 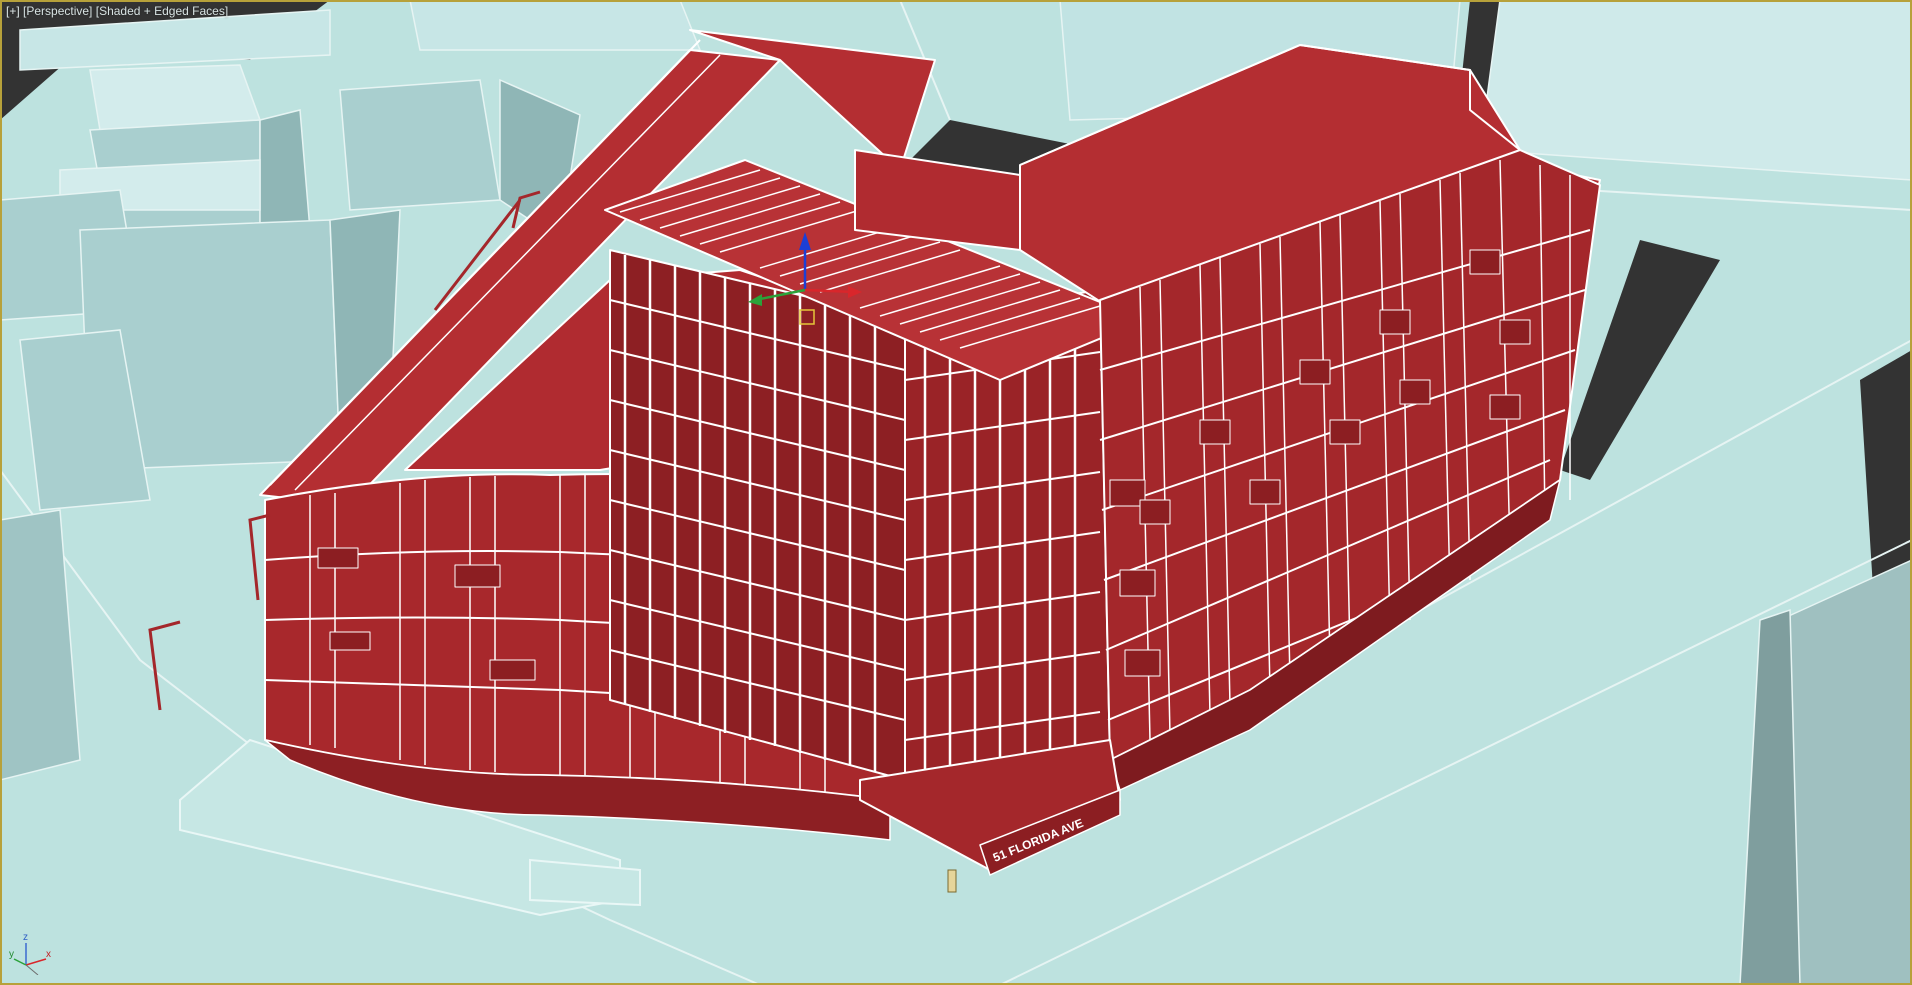 I want to click on axis-z-label: z, so click(x=25, y=937).